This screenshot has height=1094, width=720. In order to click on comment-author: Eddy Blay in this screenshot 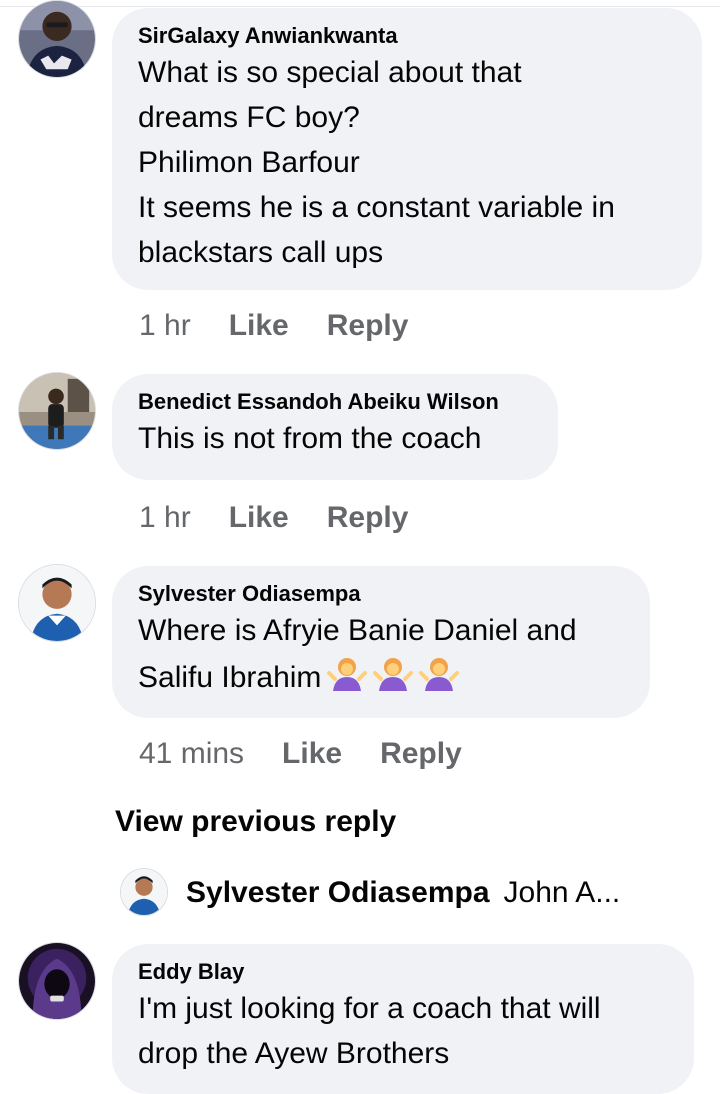, I will do `click(403, 972)`.